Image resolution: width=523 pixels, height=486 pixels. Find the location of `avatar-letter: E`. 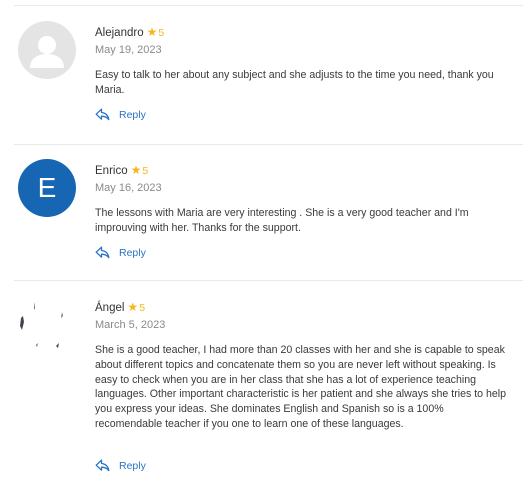

avatar-letter: E is located at coordinates (47, 187).